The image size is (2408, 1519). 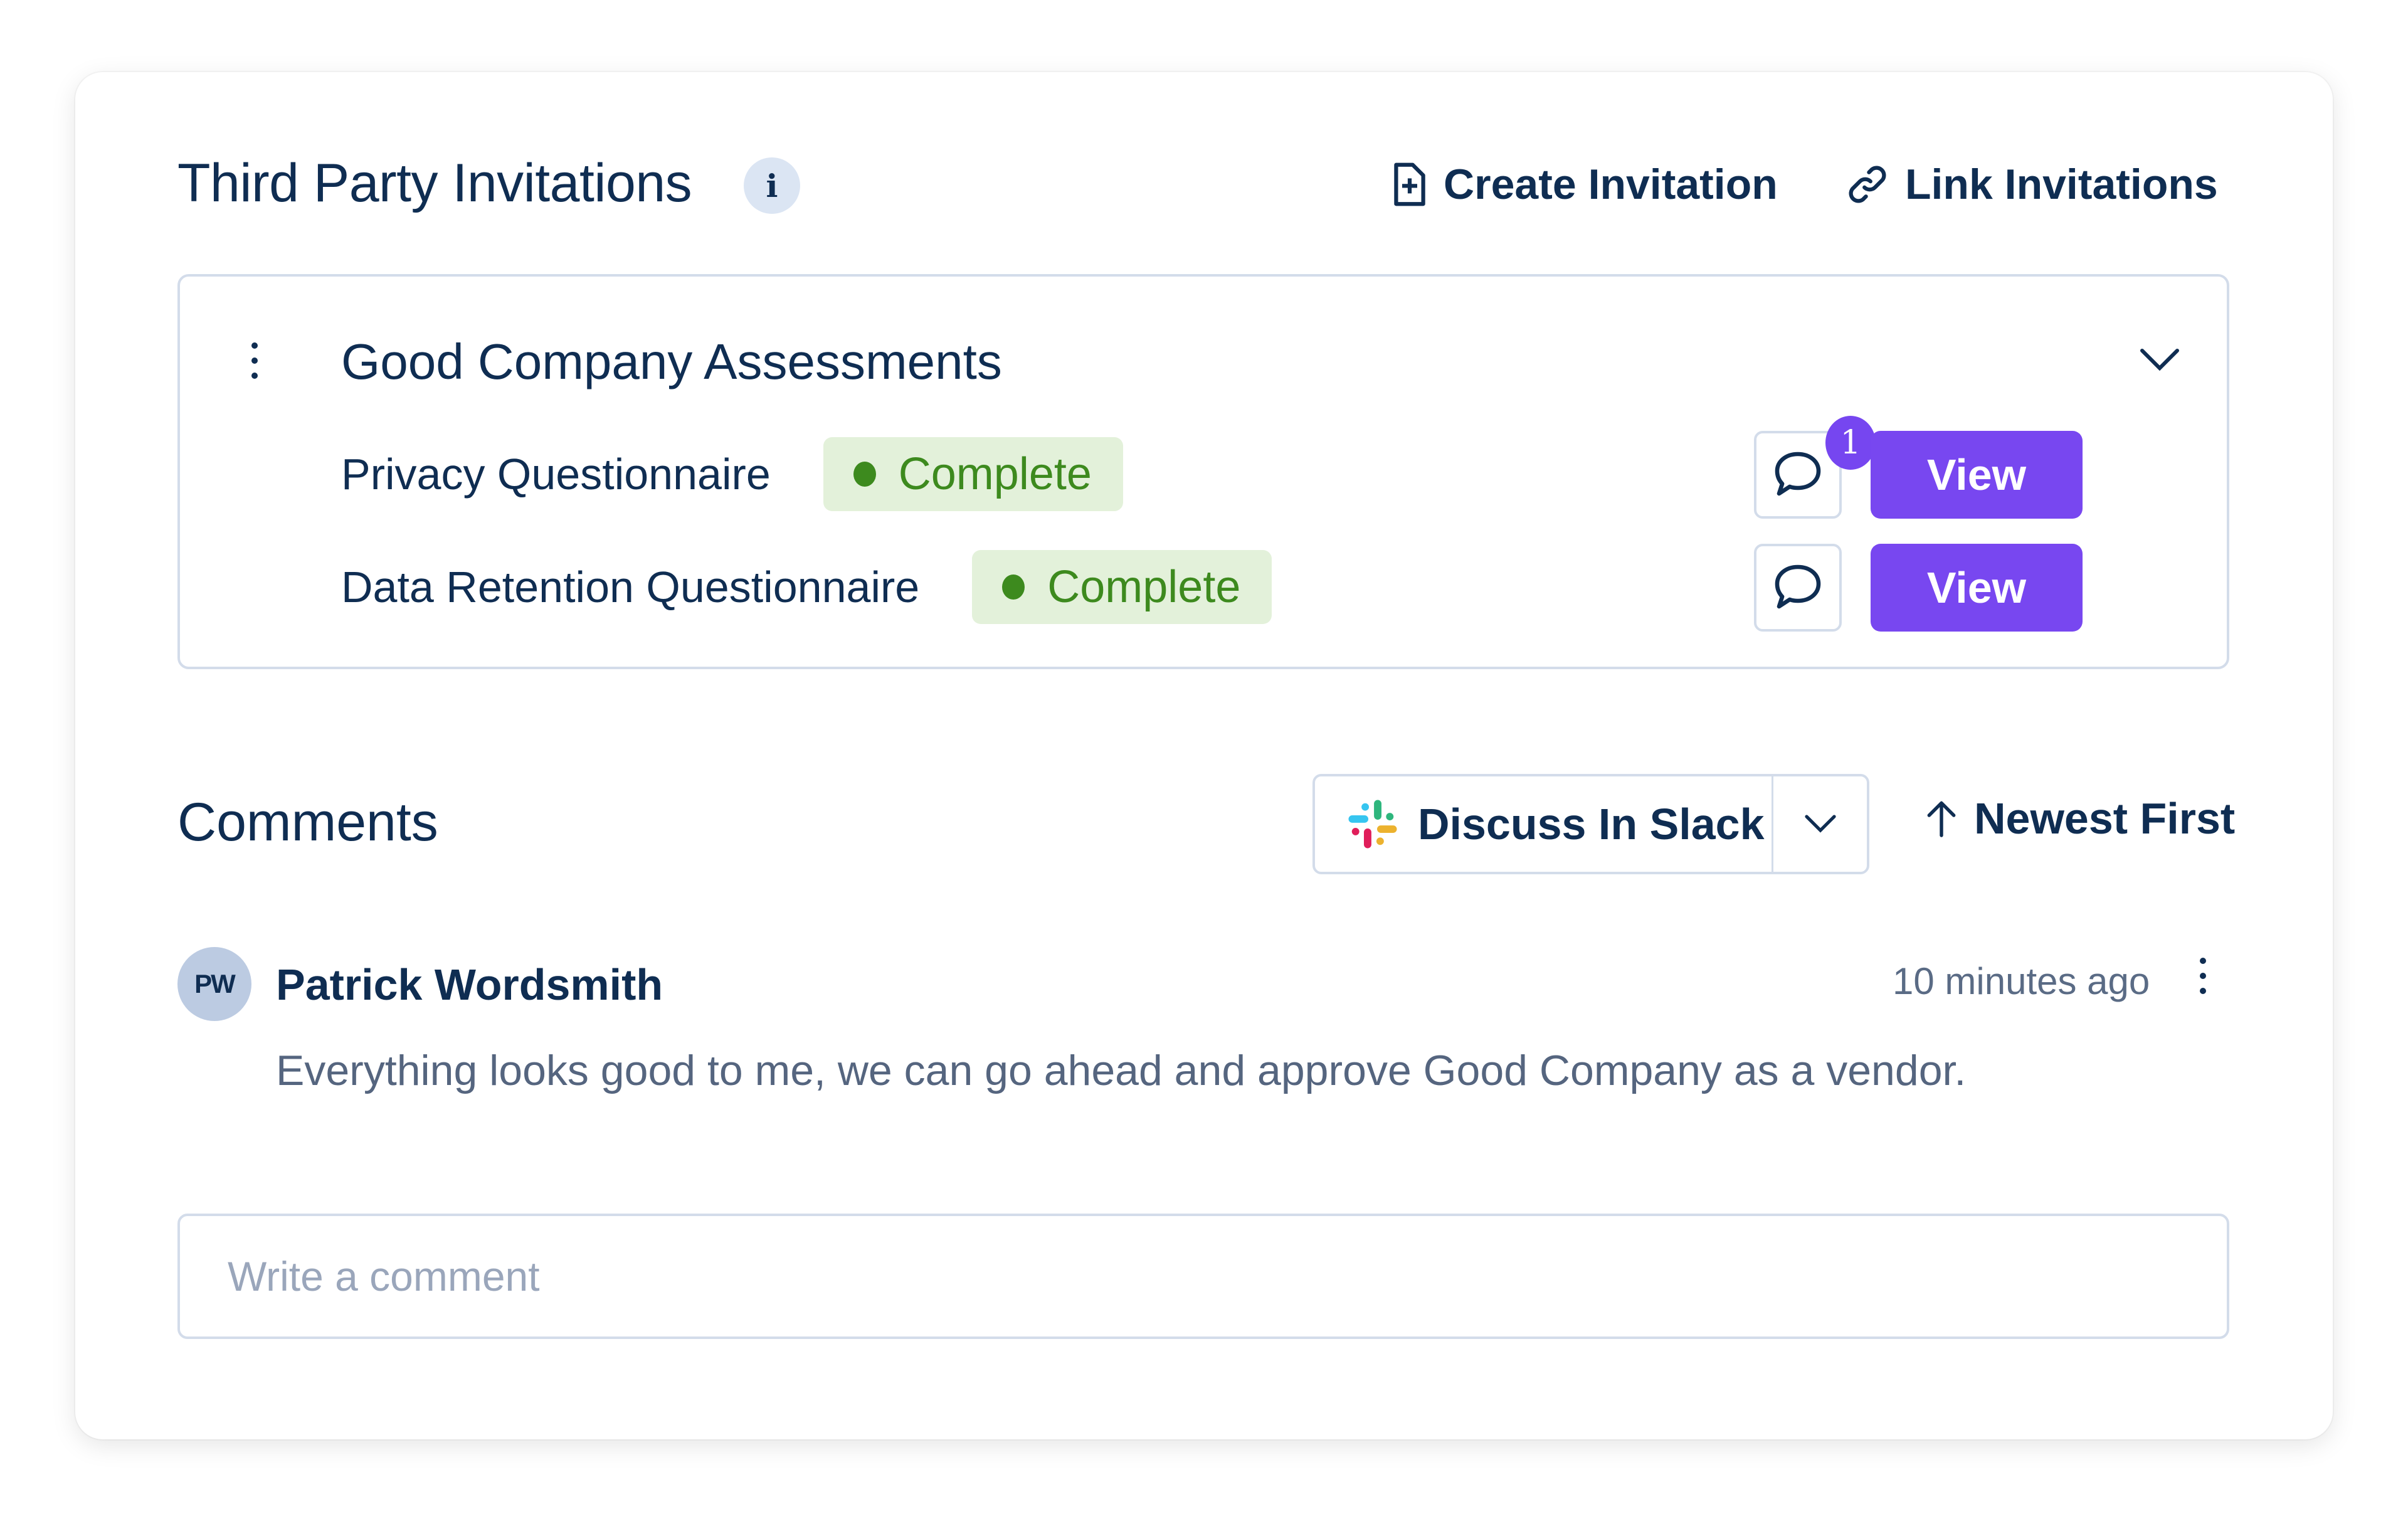 What do you see at coordinates (2203, 976) in the screenshot?
I see `comment-menu-kebab-icon` at bounding box center [2203, 976].